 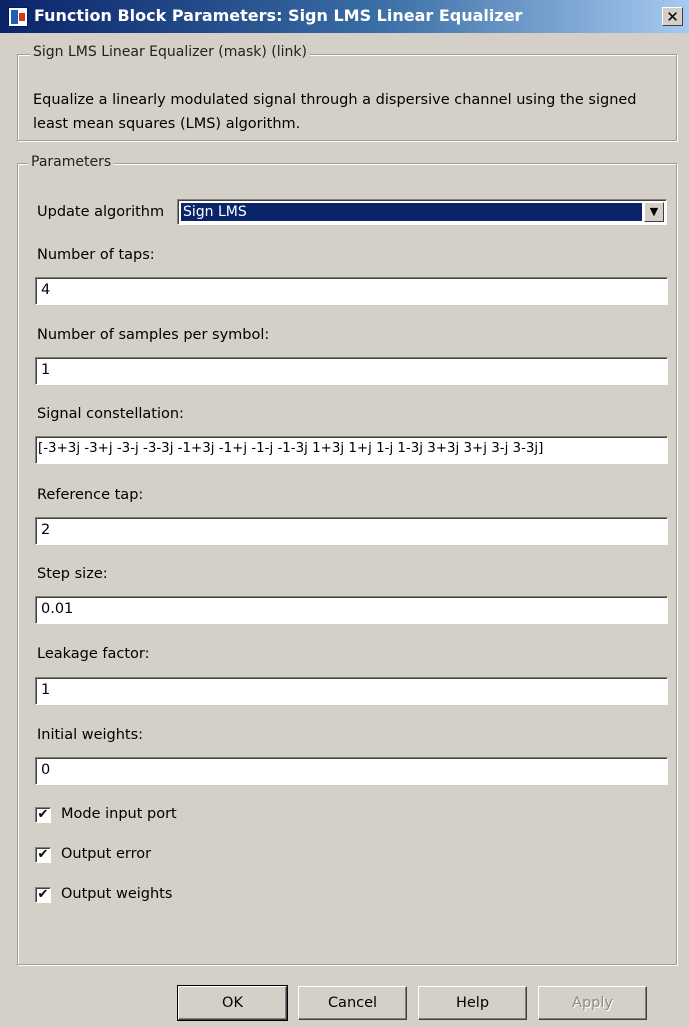 What do you see at coordinates (90, 495) in the screenshot?
I see `reference-tap-label: Reference tap:` at bounding box center [90, 495].